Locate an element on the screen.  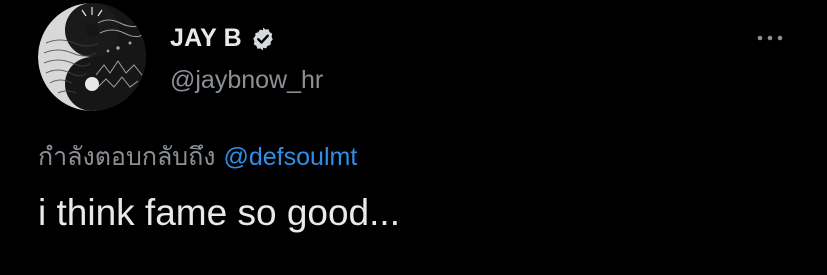
replying-to-line: กำลังตอบกลับถึง @defsoulmt is located at coordinates (197, 157).